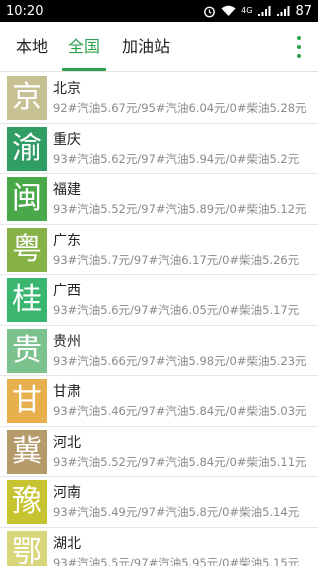 The height and width of the screenshot is (566, 320). I want to click on tab-national: 全国, so click(84, 47).